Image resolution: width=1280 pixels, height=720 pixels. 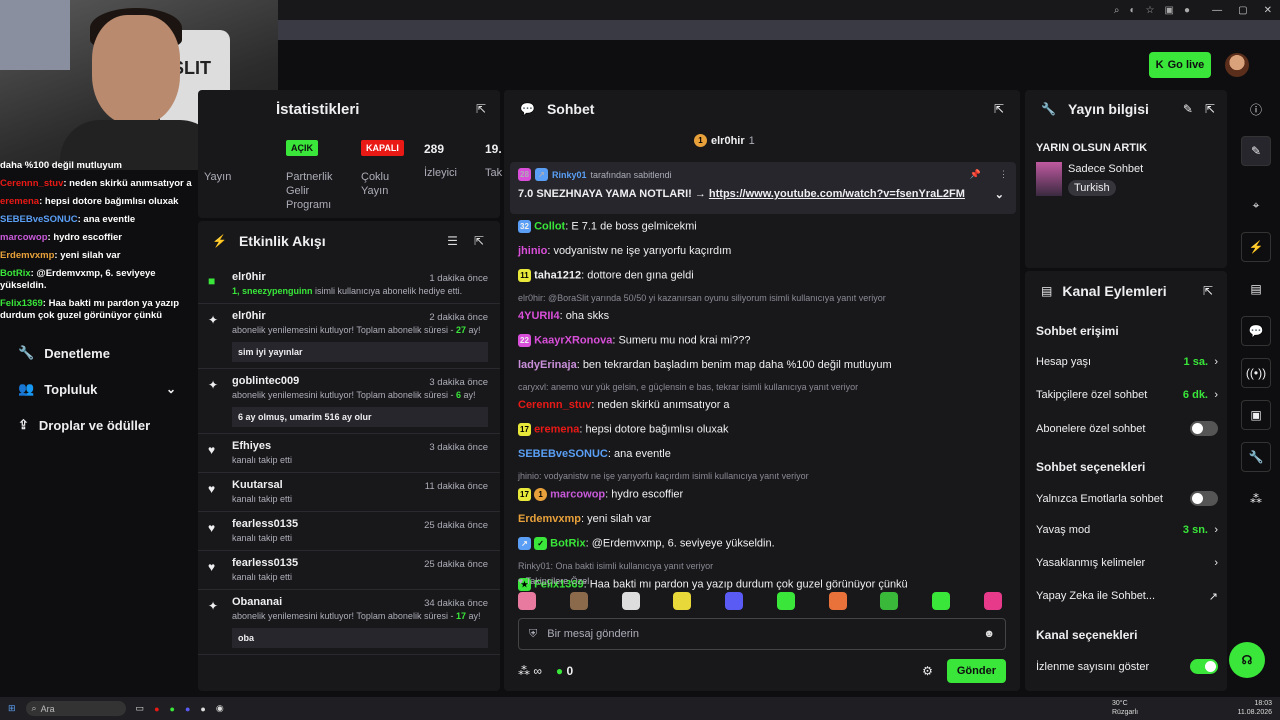 I want to click on steam-icon: ●, so click(x=202, y=709).